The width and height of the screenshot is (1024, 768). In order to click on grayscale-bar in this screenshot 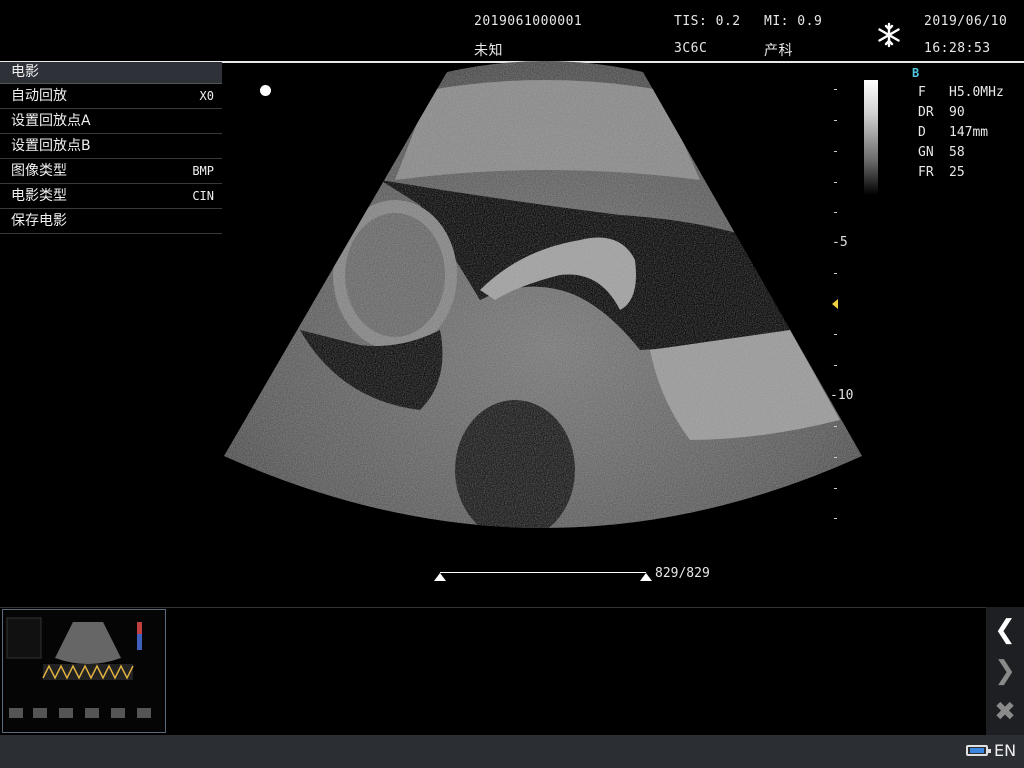, I will do `click(871, 137)`.